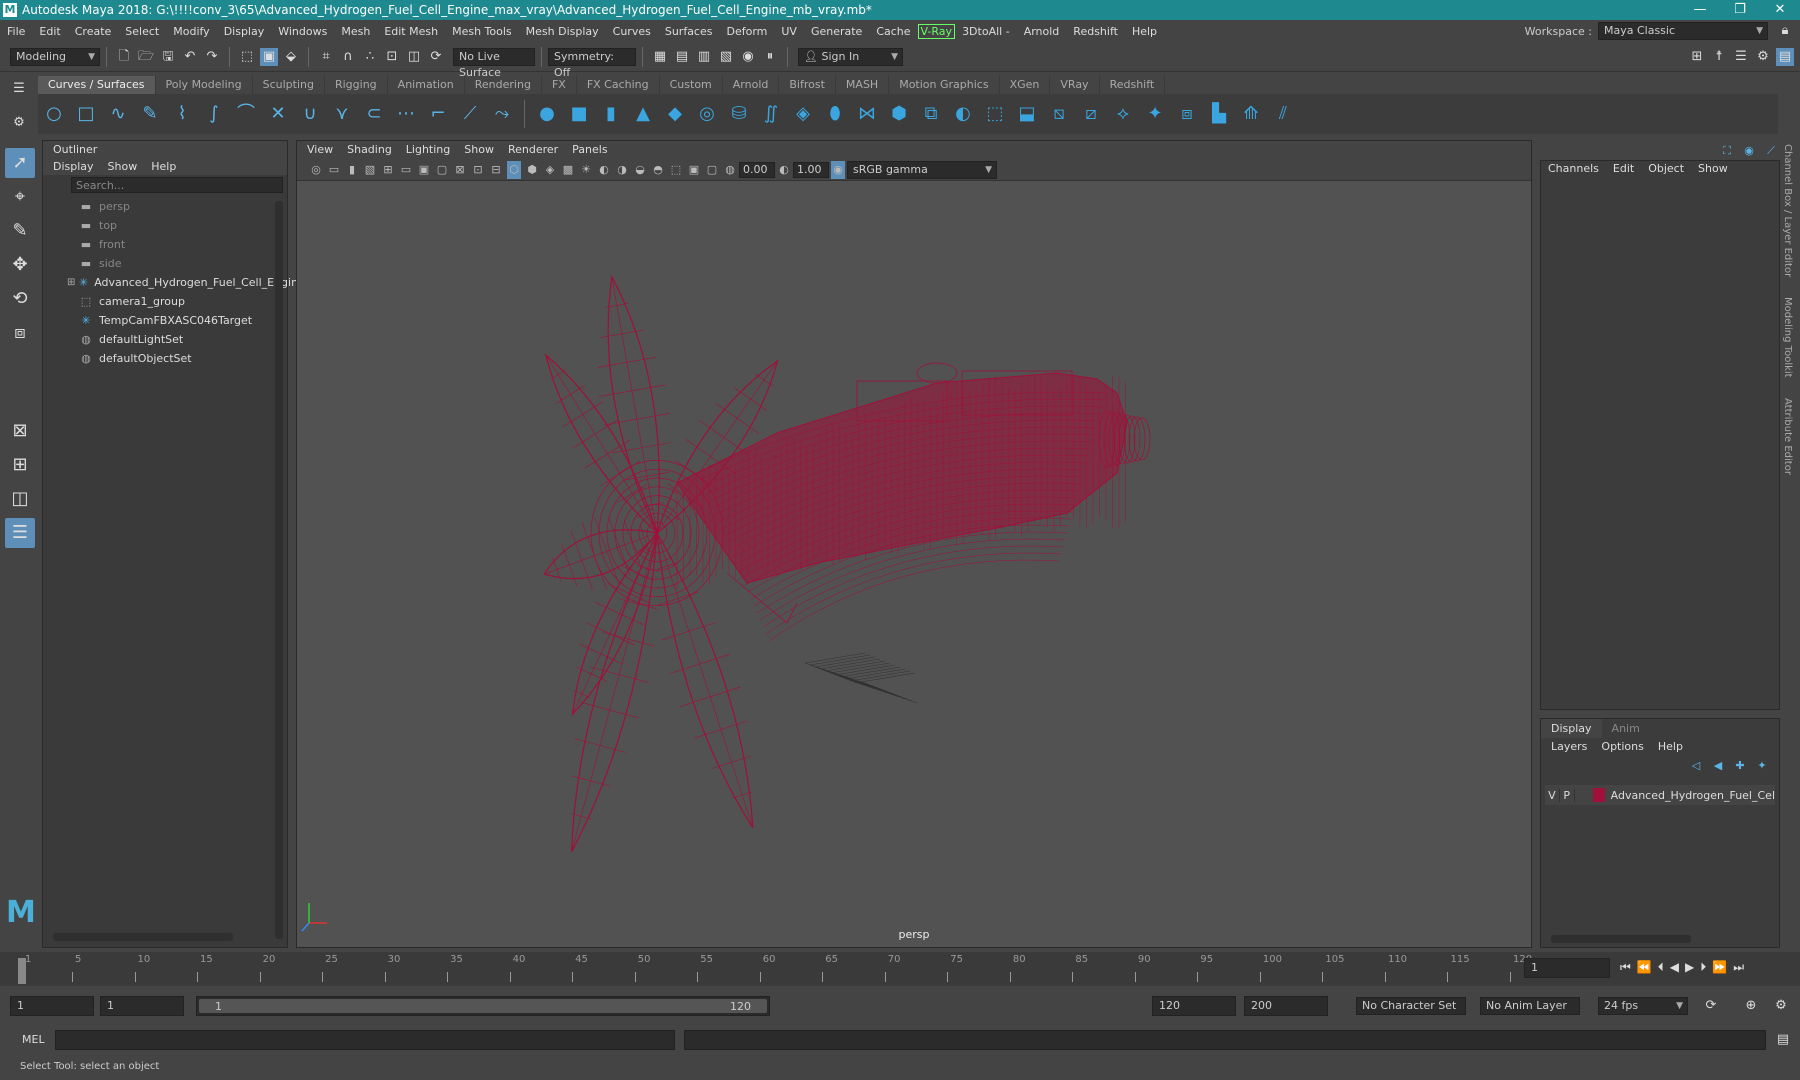 This screenshot has height=1080, width=1800. What do you see at coordinates (1697, 57) in the screenshot?
I see `modeling-toolkit-icon: ⊞` at bounding box center [1697, 57].